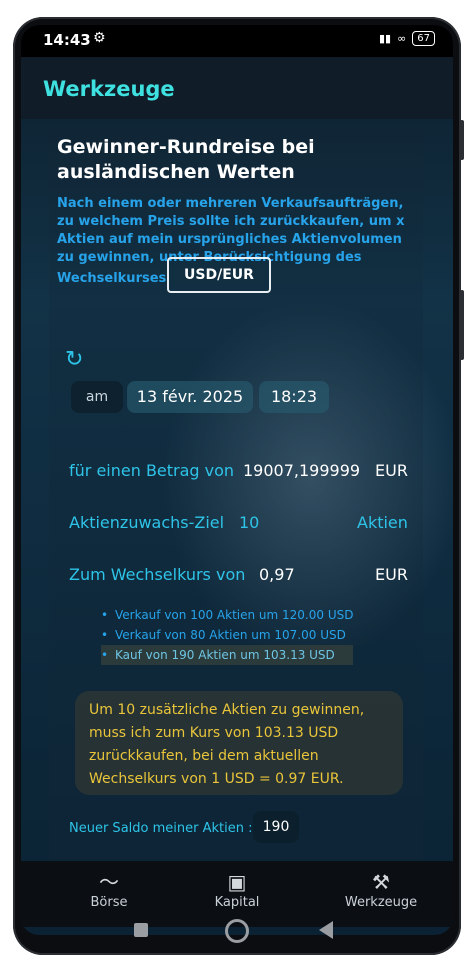 This screenshot has height=973, width=473. I want to click on status-time: 14:43, so click(67, 40).